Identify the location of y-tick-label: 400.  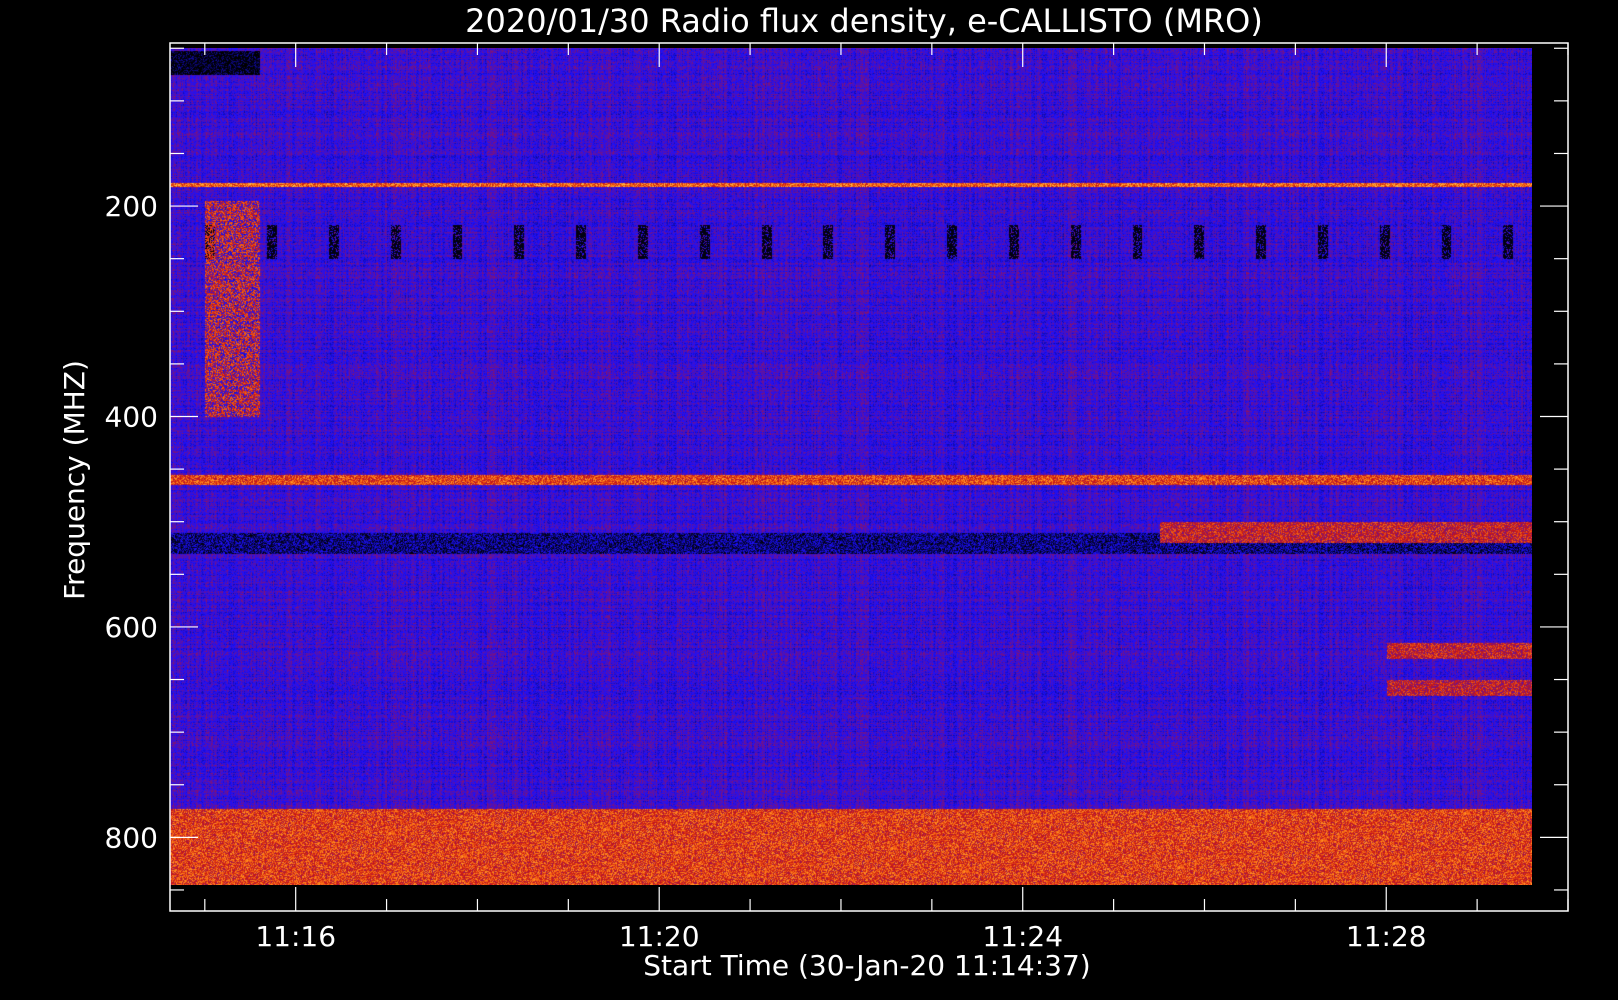
(131, 417).